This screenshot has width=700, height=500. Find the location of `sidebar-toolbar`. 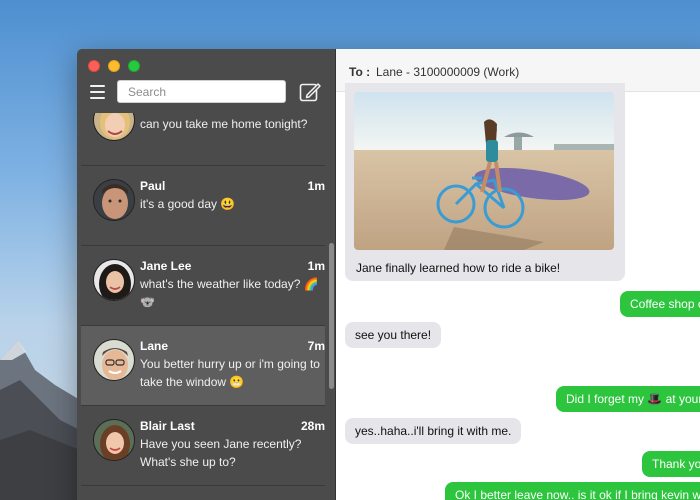

sidebar-toolbar is located at coordinates (206, 96).